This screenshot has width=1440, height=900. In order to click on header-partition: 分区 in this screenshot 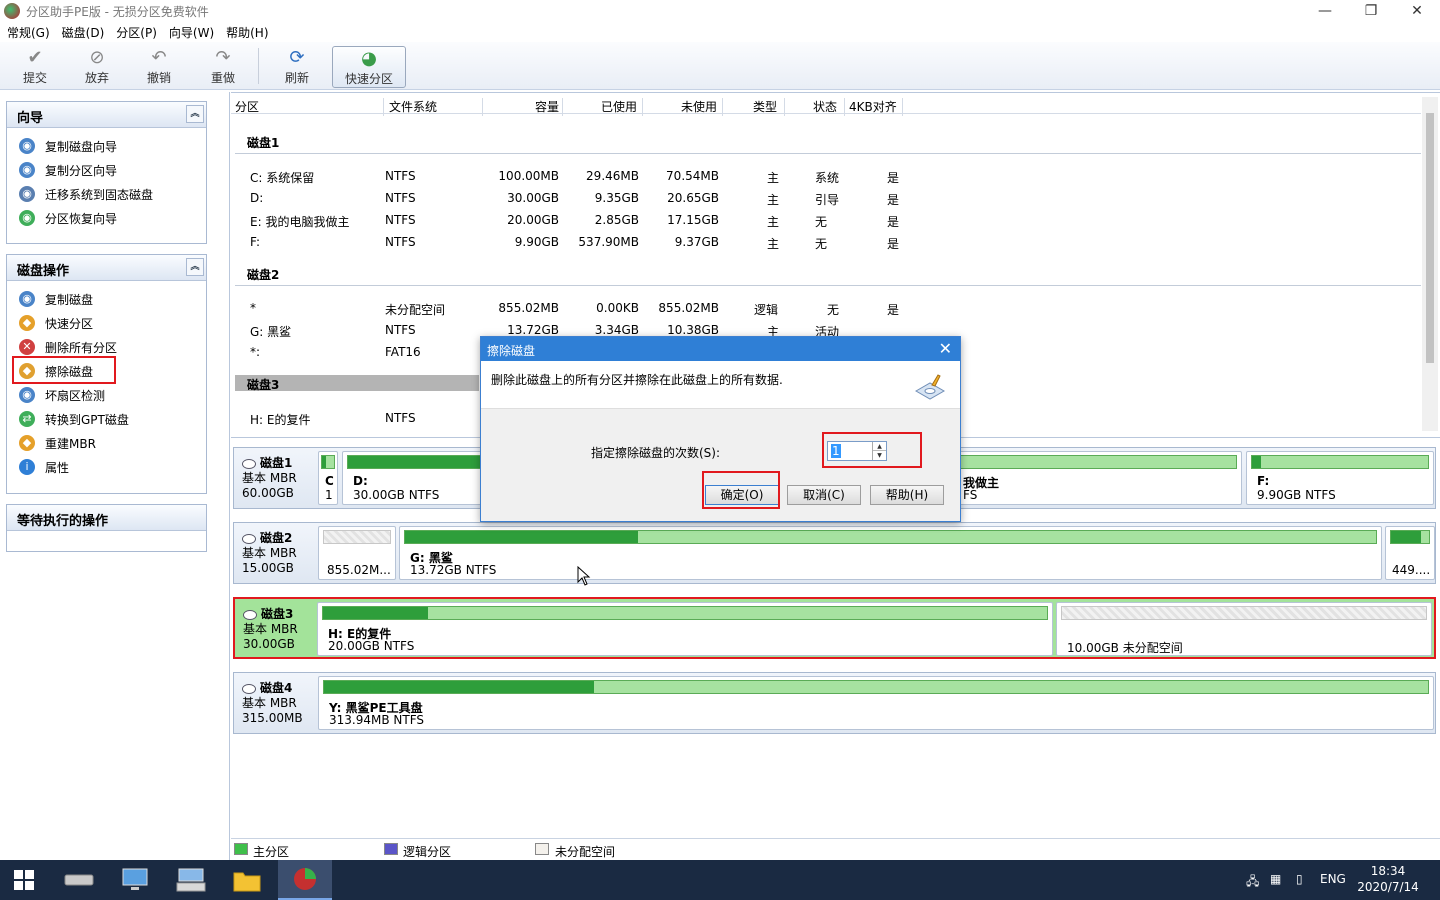, I will do `click(247, 106)`.